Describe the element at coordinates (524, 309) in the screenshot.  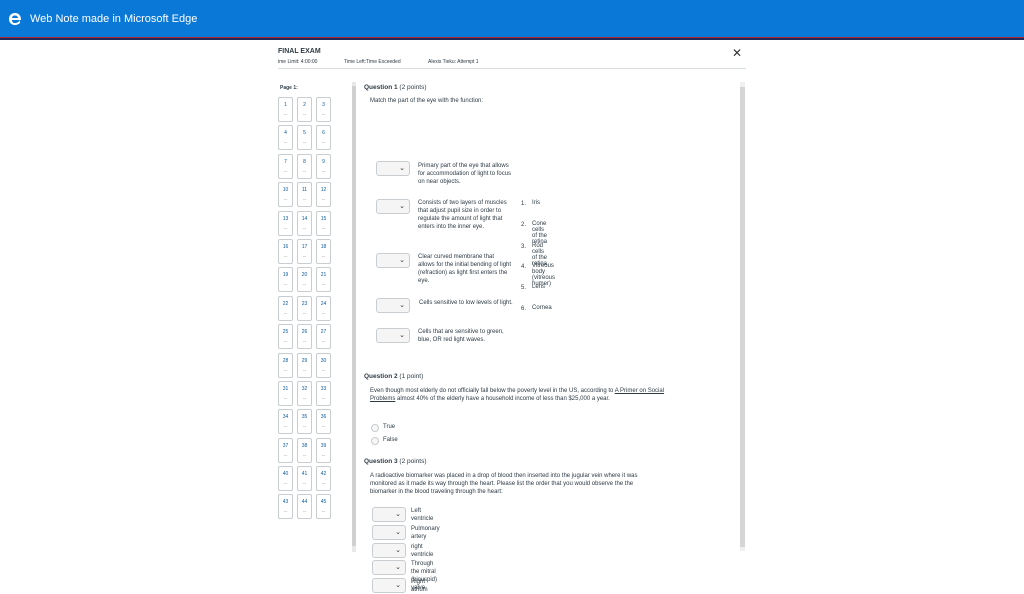
I see `option-number: 6.` at that location.